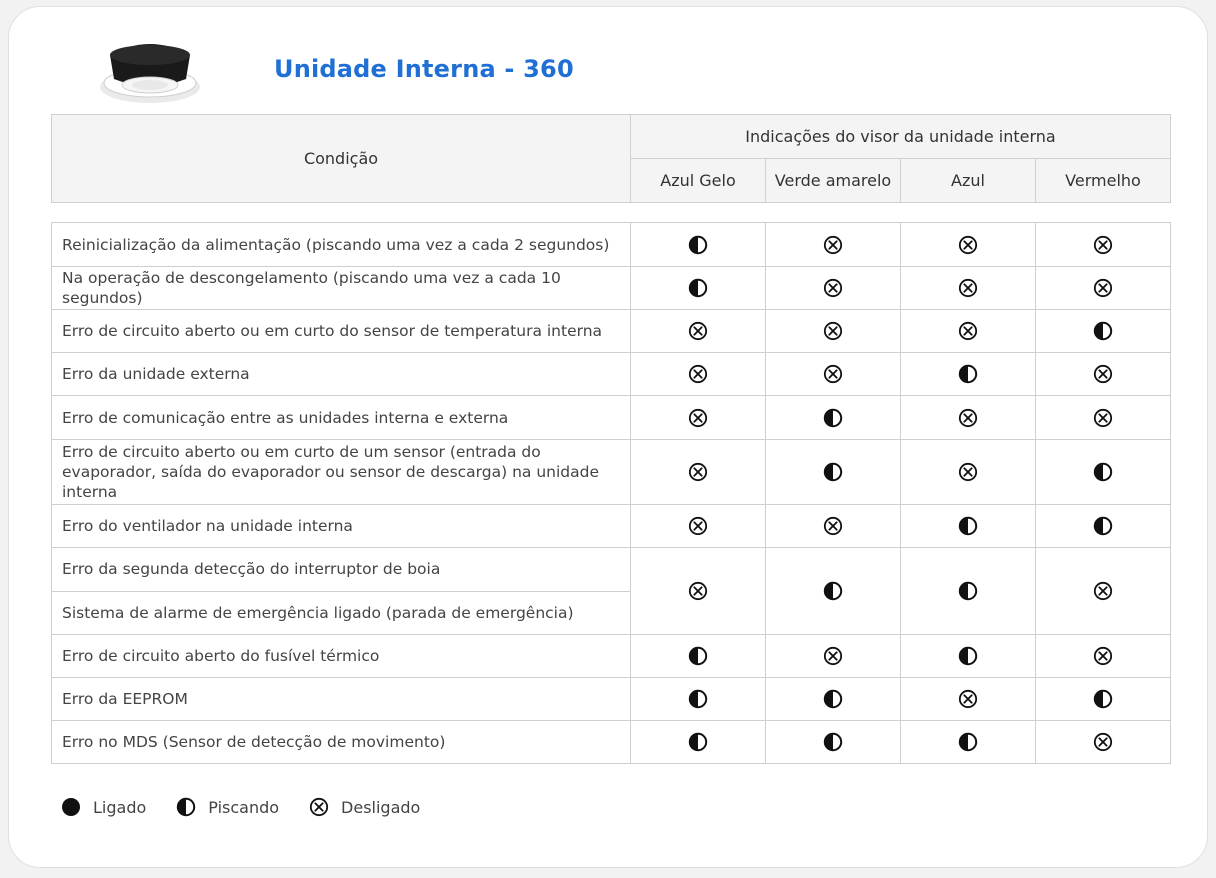 The height and width of the screenshot is (878, 1216). What do you see at coordinates (833, 180) in the screenshot?
I see `column-header-verde-amarelo: Verde amarelo` at bounding box center [833, 180].